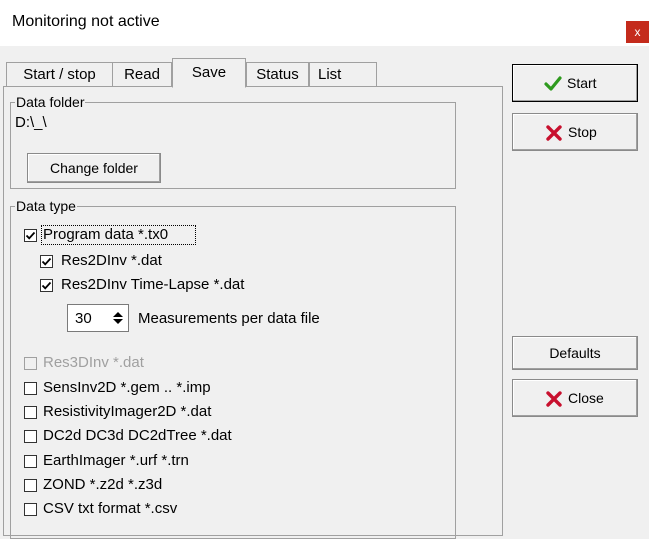 The image size is (649, 539). What do you see at coordinates (59, 74) in the screenshot?
I see `tab-start-stop: Start / stop` at bounding box center [59, 74].